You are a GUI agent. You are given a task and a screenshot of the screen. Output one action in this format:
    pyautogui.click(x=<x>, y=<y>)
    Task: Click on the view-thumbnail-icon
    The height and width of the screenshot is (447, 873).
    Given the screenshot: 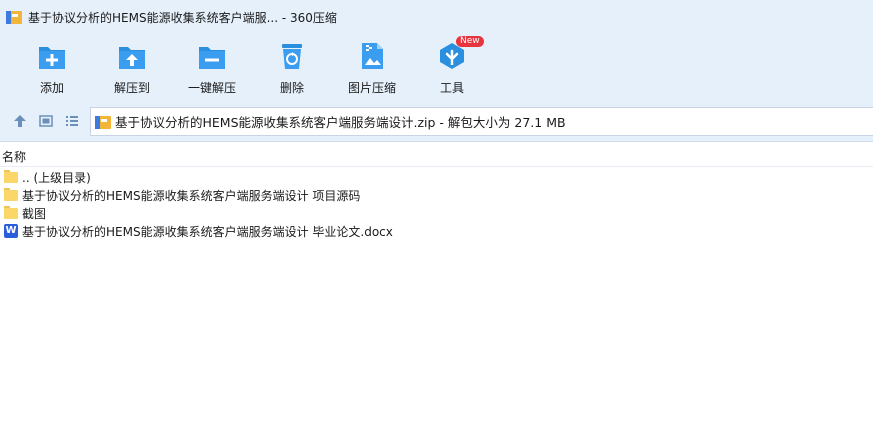 What is the action you would take?
    pyautogui.click(x=46, y=121)
    